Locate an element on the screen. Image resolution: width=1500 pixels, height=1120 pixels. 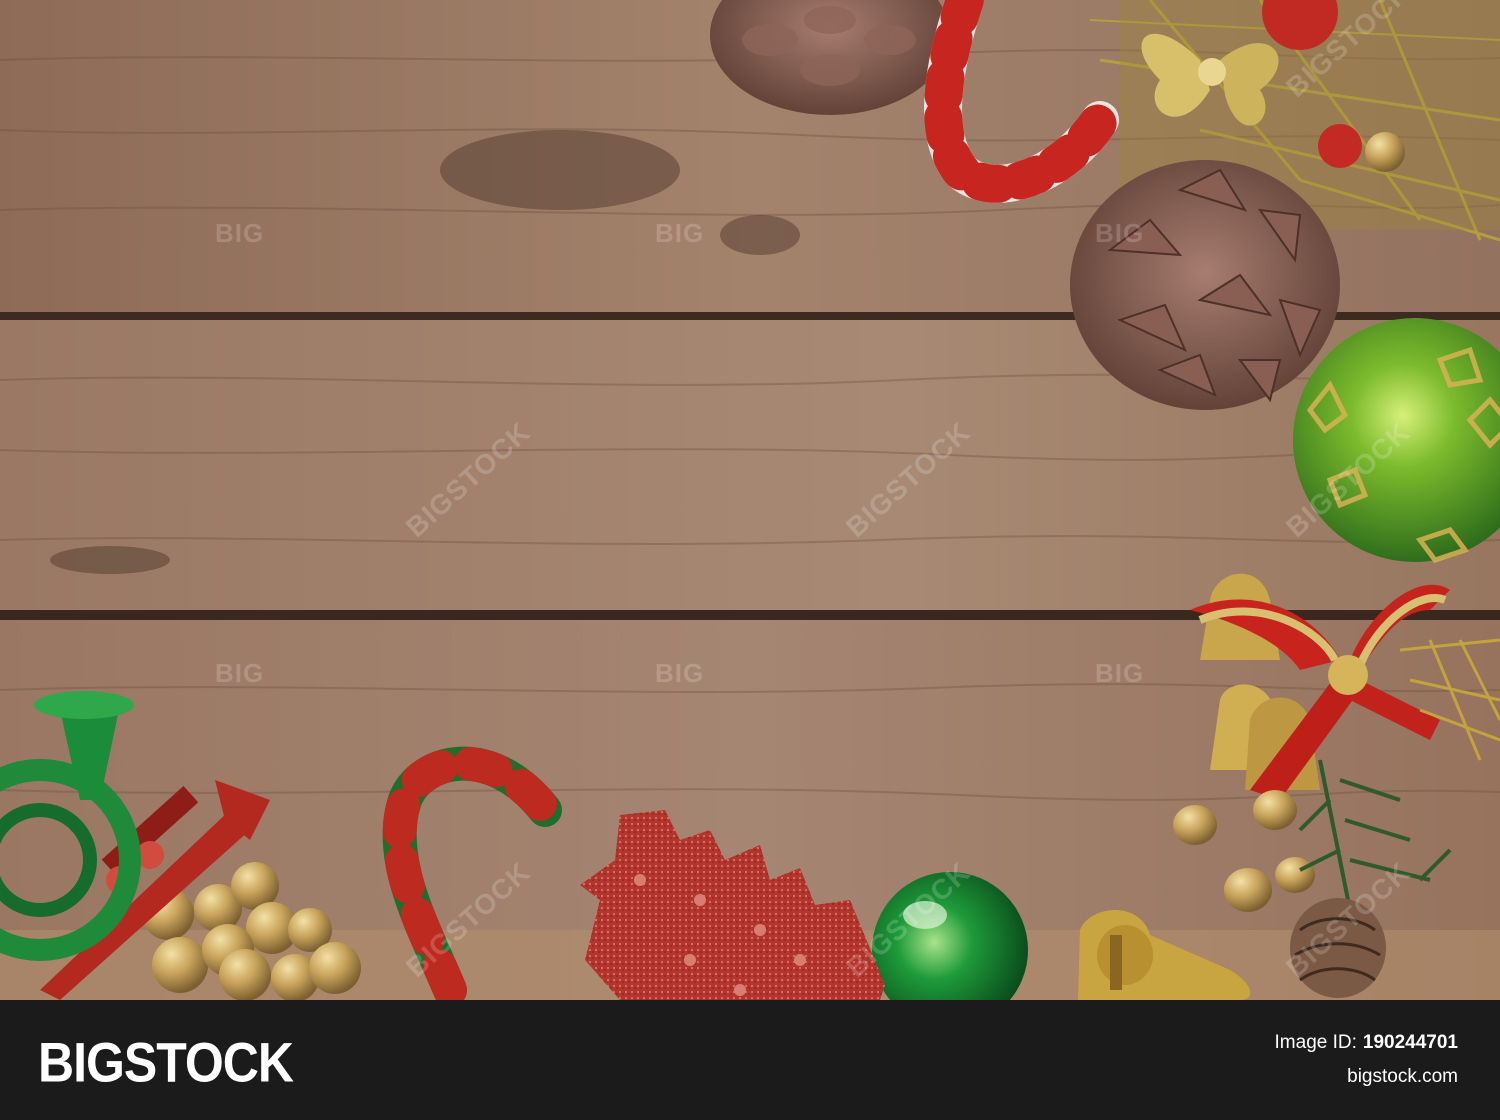
brand-logo: BIGSTOCK is located at coordinates (166, 1062).